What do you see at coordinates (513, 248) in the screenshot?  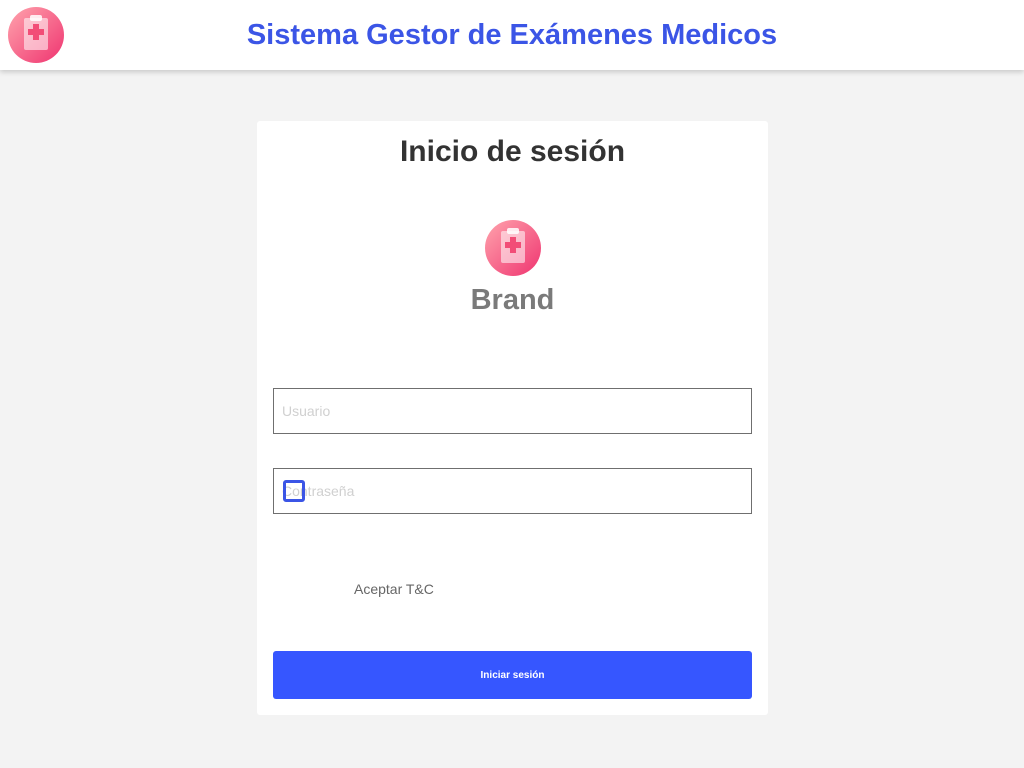 I see `medical-clipboard-icon` at bounding box center [513, 248].